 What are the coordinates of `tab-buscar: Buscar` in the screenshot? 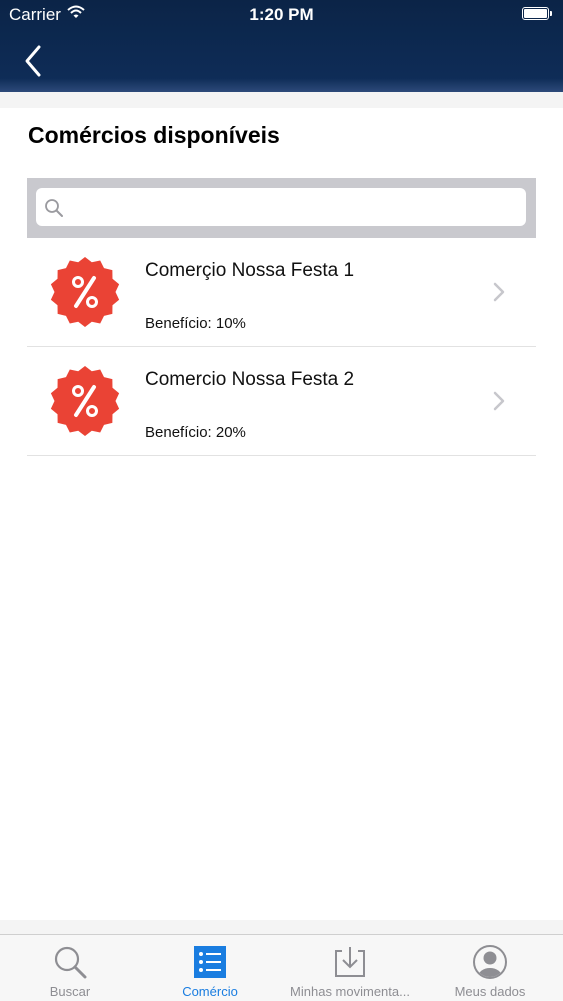 It's located at (70, 968).